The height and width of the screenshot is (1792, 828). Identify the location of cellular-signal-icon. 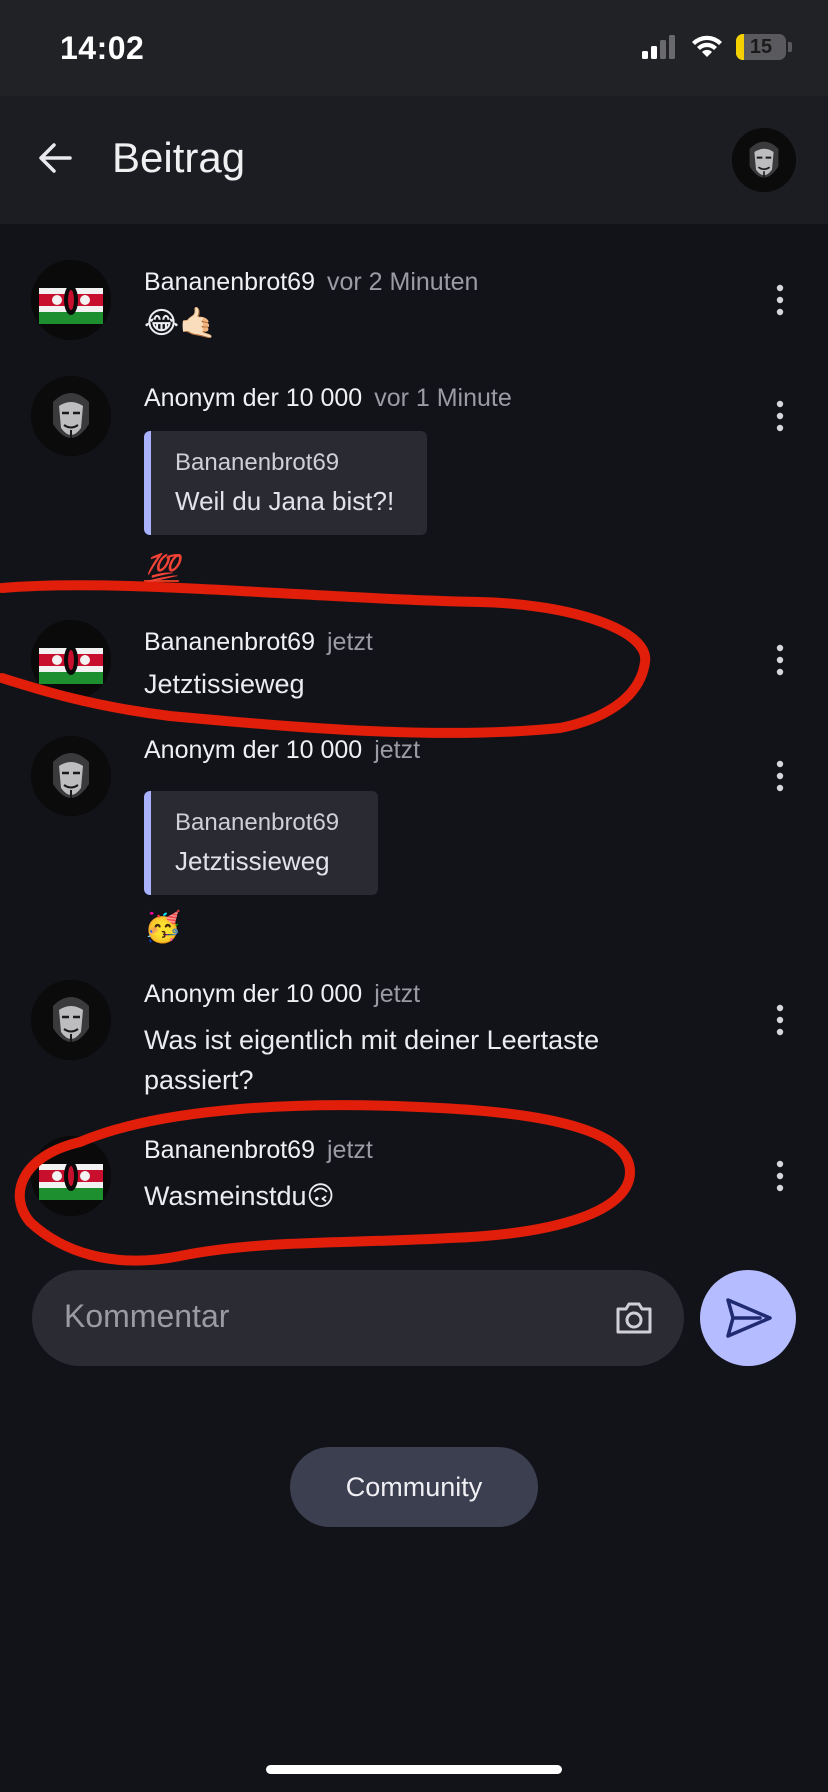
(658, 47).